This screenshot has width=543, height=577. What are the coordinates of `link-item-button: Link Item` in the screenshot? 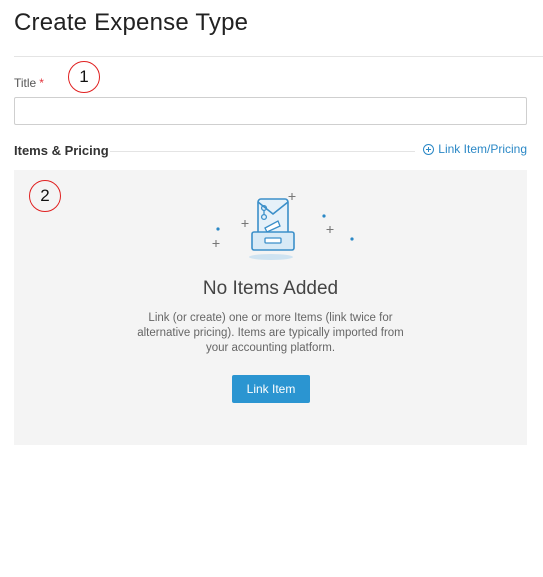 It's located at (271, 389).